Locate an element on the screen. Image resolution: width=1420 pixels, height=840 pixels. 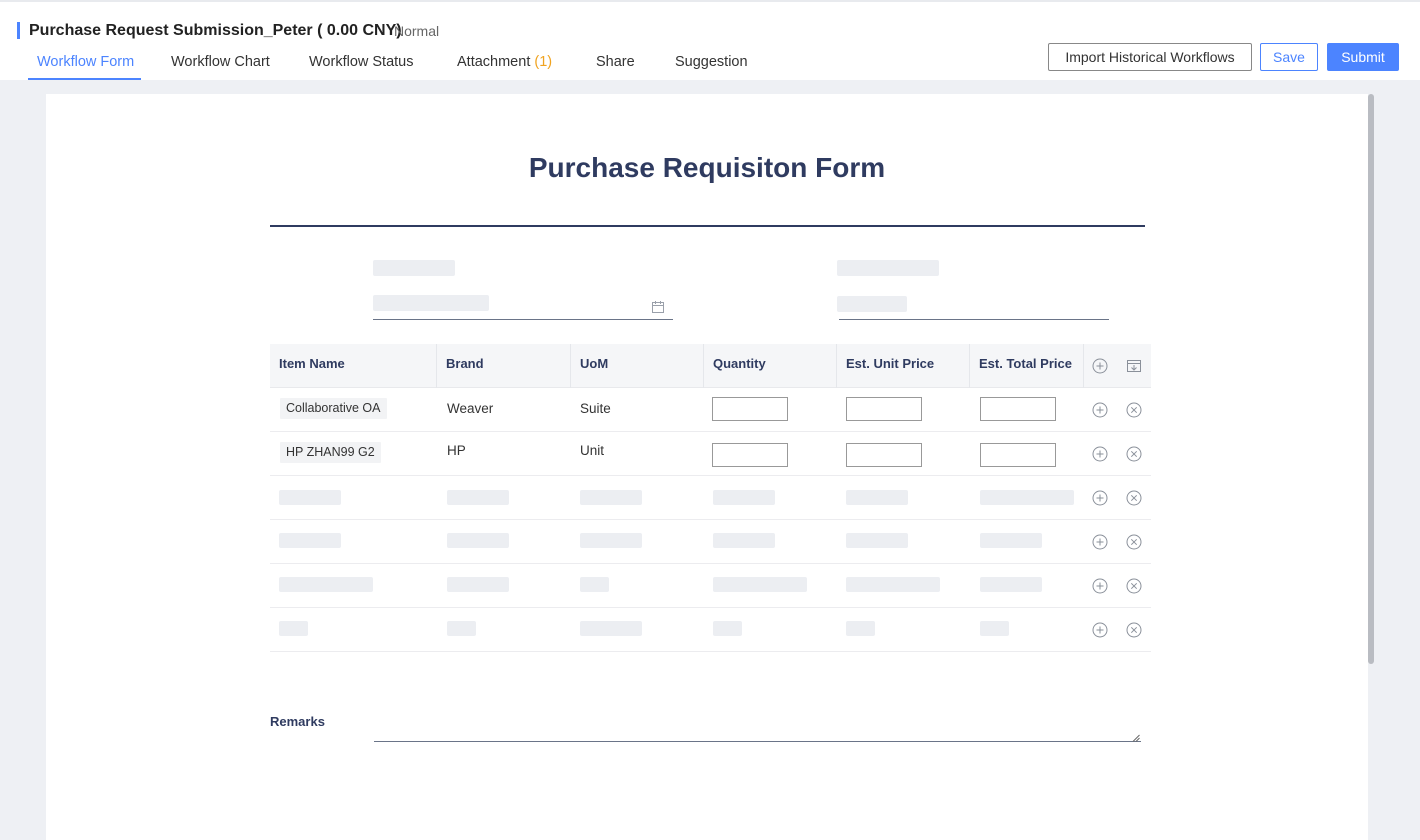
header-item-name: Item Name is located at coordinates (353, 366).